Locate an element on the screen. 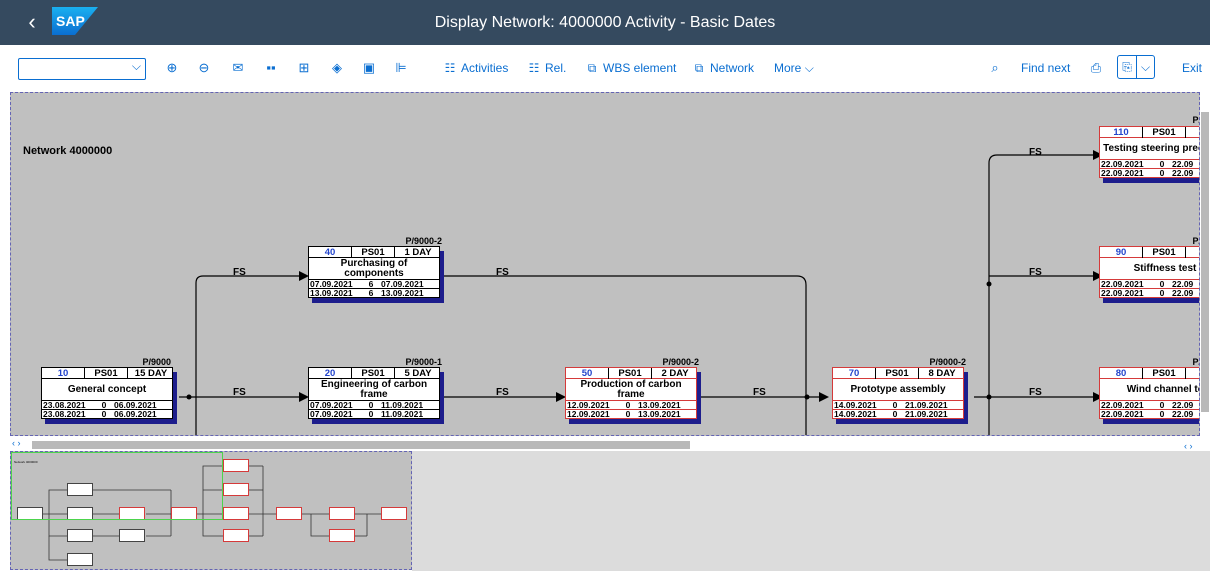 The image size is (1210, 573). wbs-element-label: P/9000-1 is located at coordinates (423, 362).